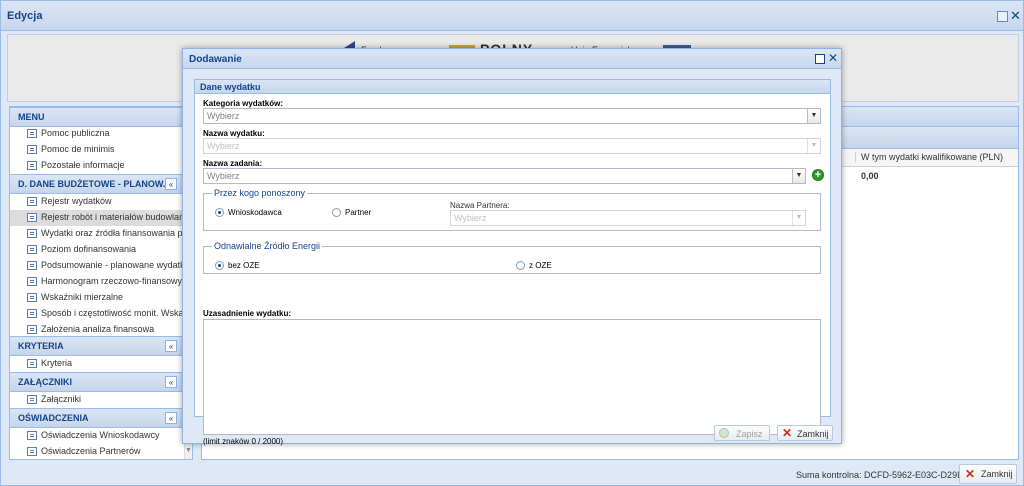  Describe the element at coordinates (219, 265) in the screenshot. I see `radio-bez-oze` at that location.